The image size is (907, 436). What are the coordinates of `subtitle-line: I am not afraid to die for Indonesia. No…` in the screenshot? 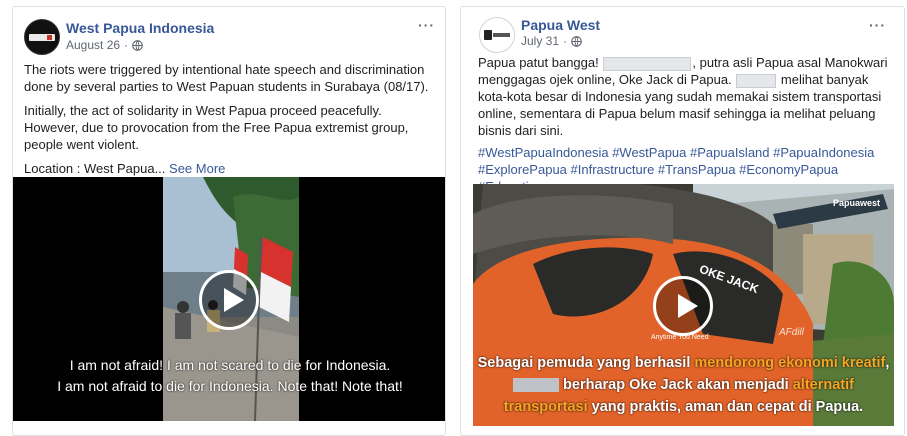 It's located at (230, 386).